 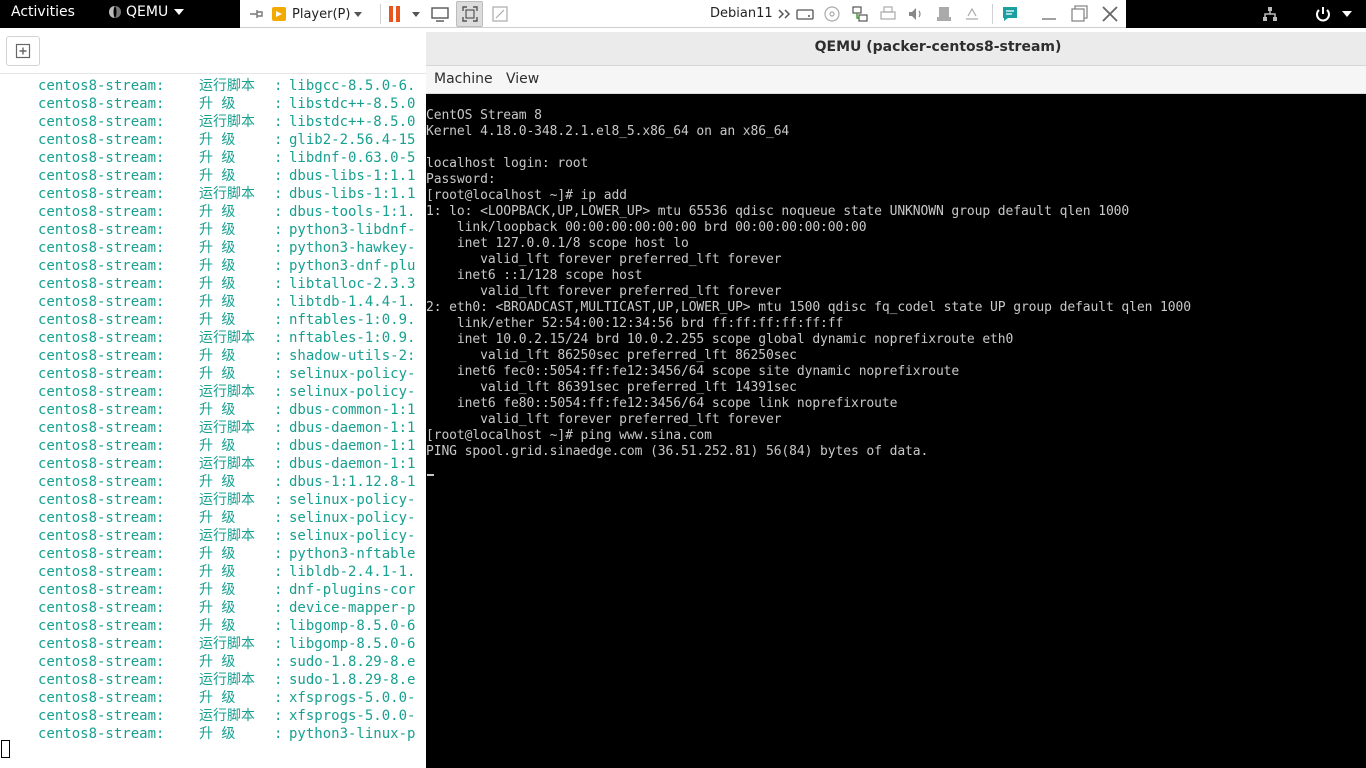 What do you see at coordinates (534, 275) in the screenshot?
I see `console-line: inet6 ::1/128 scope host` at bounding box center [534, 275].